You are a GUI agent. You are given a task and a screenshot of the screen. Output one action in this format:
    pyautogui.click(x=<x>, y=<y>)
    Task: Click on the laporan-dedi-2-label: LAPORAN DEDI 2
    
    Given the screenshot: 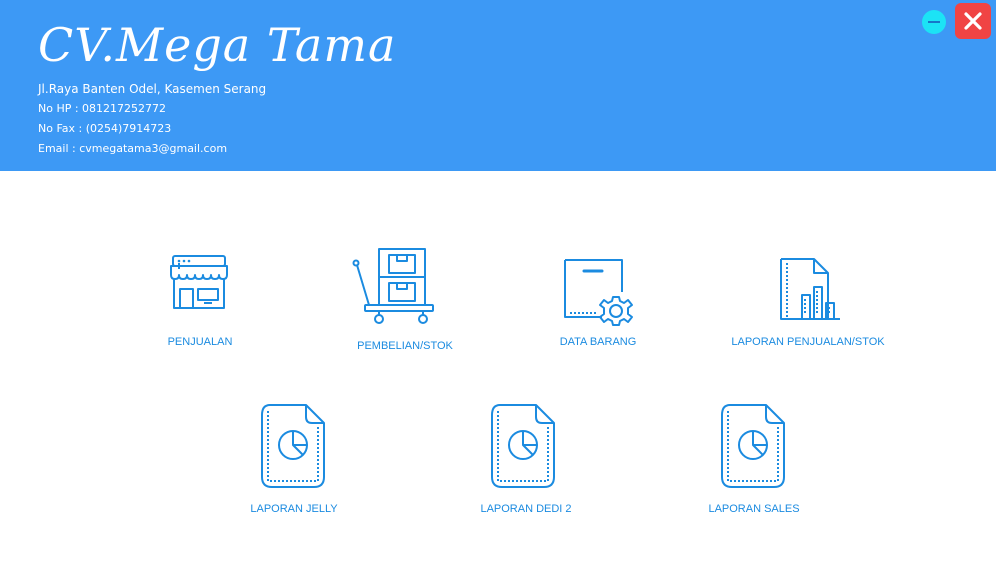 What is the action you would take?
    pyautogui.click(x=526, y=509)
    